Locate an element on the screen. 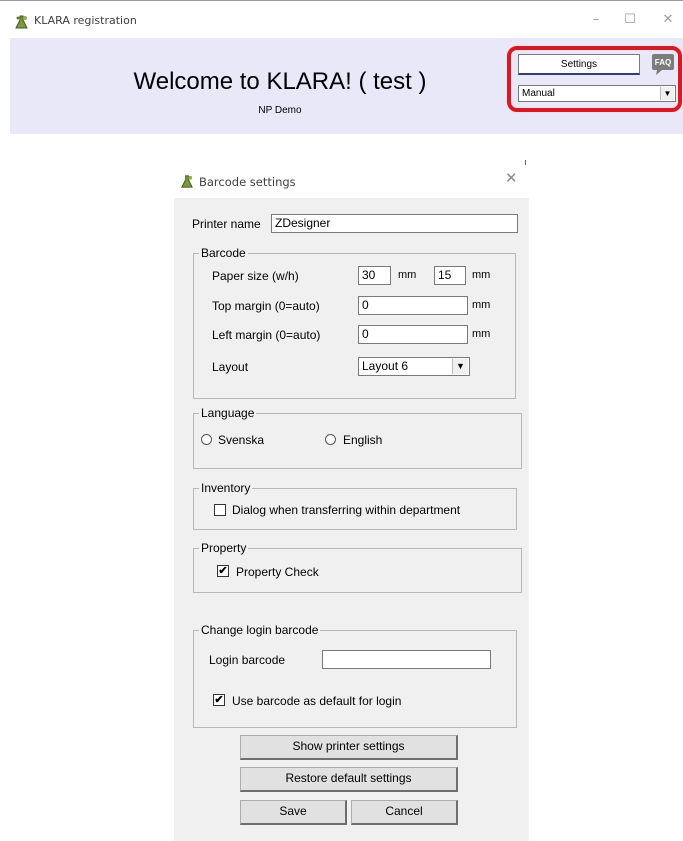  paper-height-unit: mm is located at coordinates (481, 275).